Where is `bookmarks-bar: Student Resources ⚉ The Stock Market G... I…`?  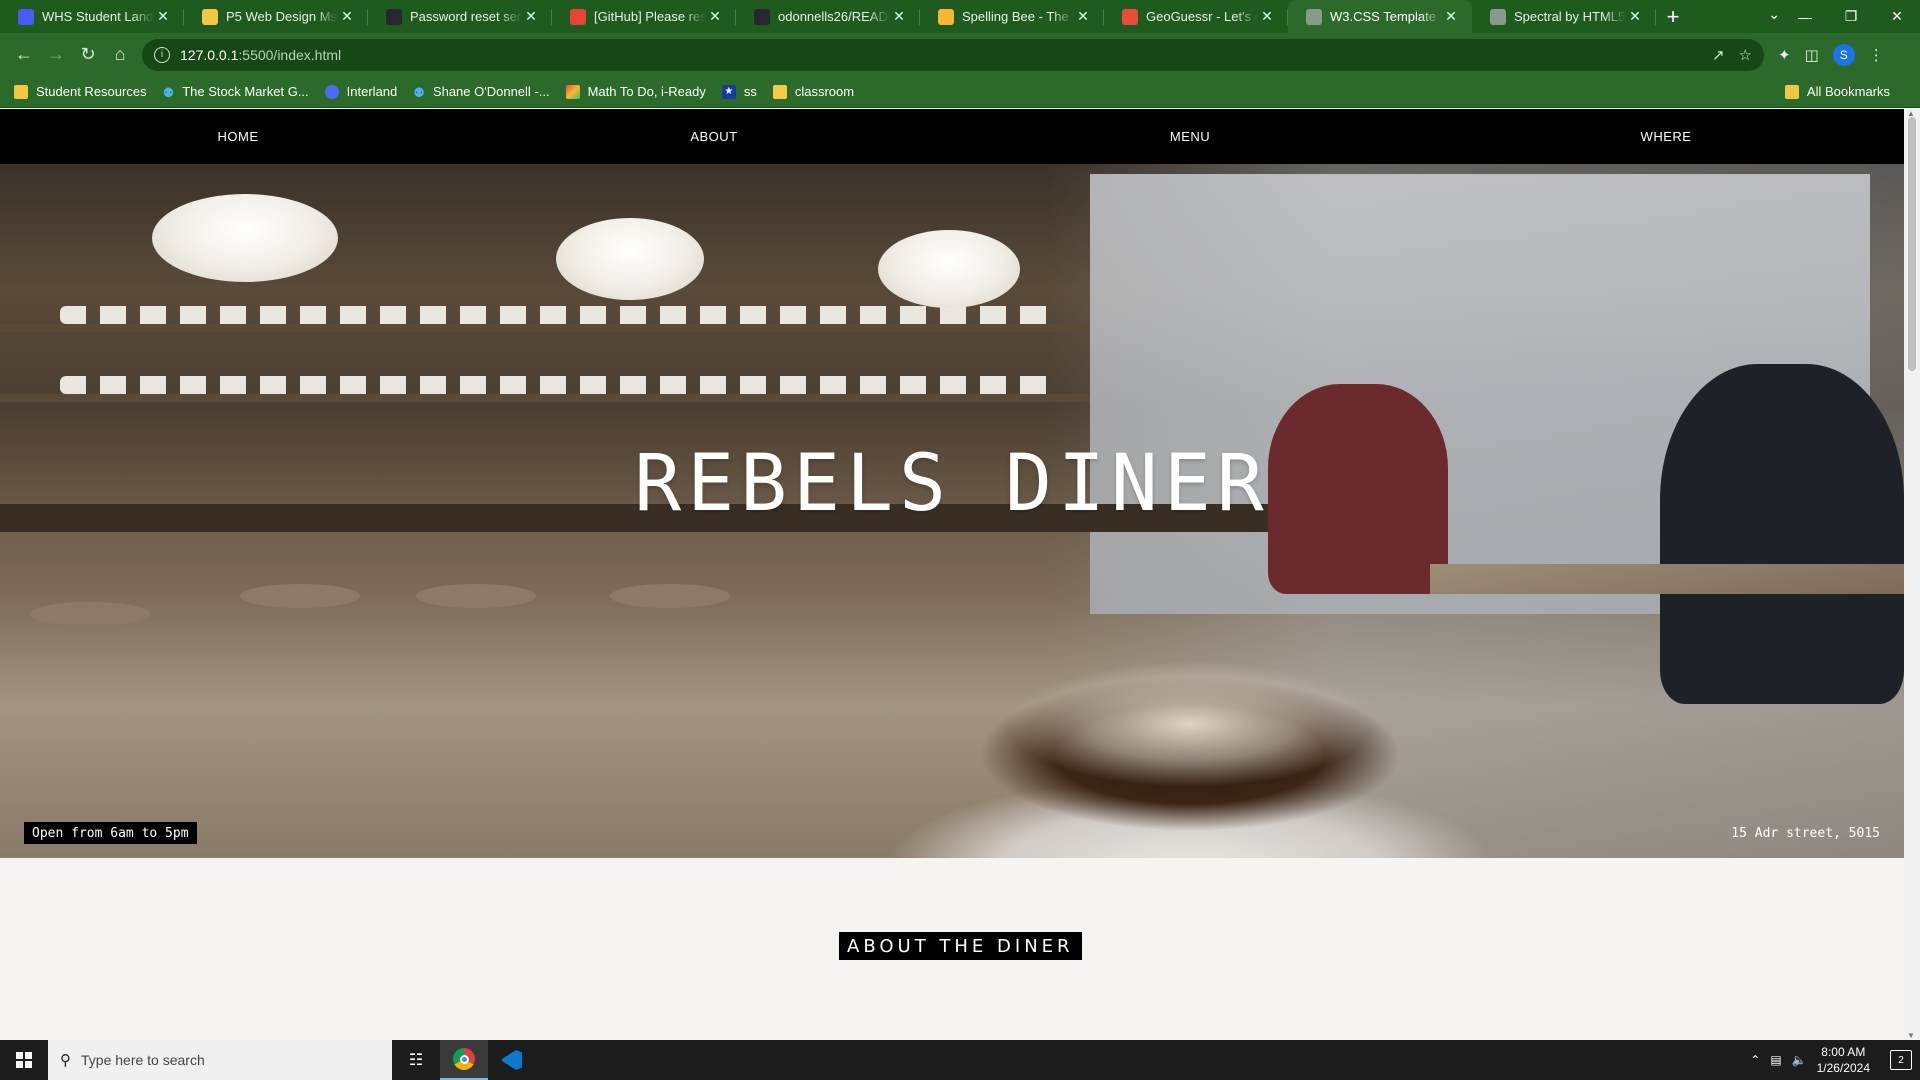
bookmarks-bar: Student Resources ⚉ The Stock Market G... I… is located at coordinates (960, 92).